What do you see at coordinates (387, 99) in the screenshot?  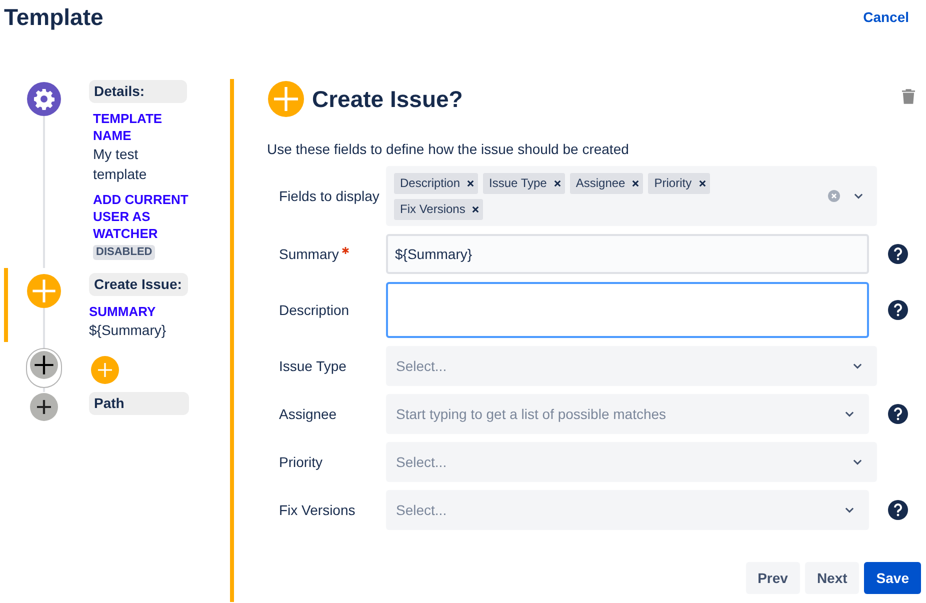 I see `section-heading: Create Issue?` at bounding box center [387, 99].